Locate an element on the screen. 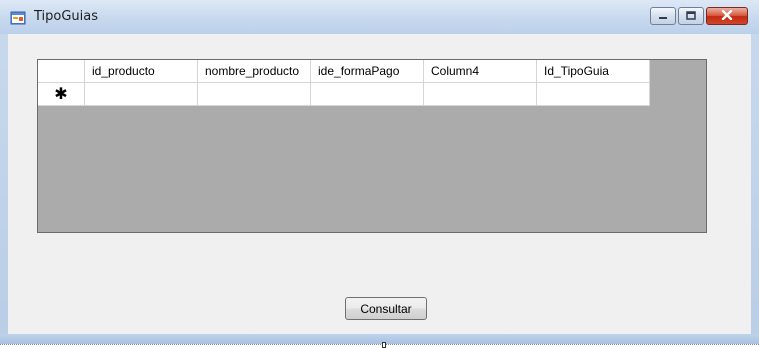 This screenshot has width=759, height=348. maximize-icon is located at coordinates (691, 16).